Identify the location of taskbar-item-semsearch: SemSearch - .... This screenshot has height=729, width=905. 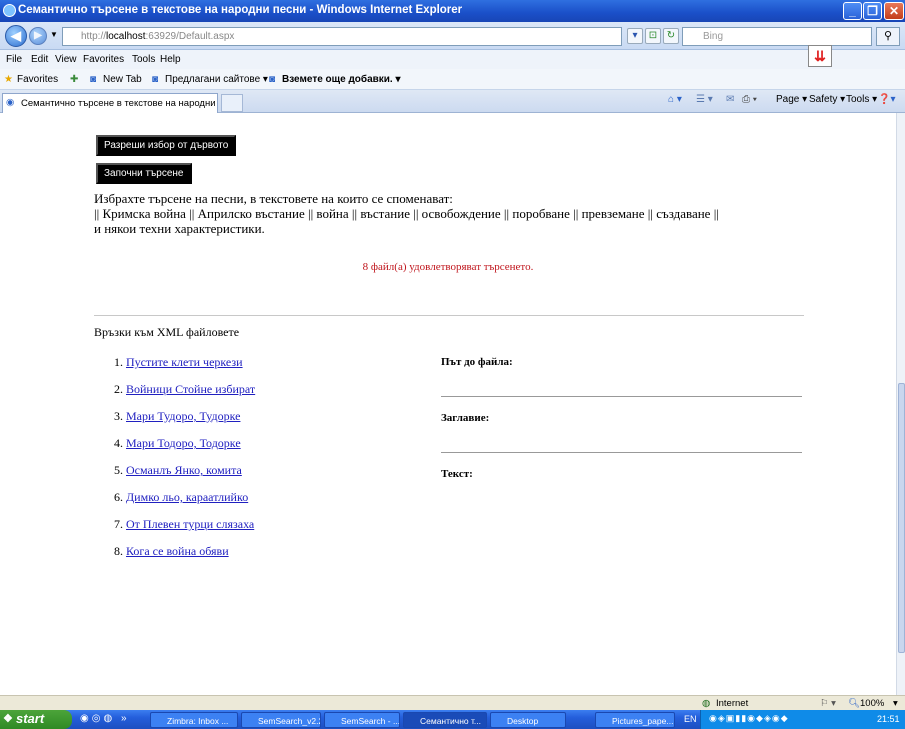
(362, 720).